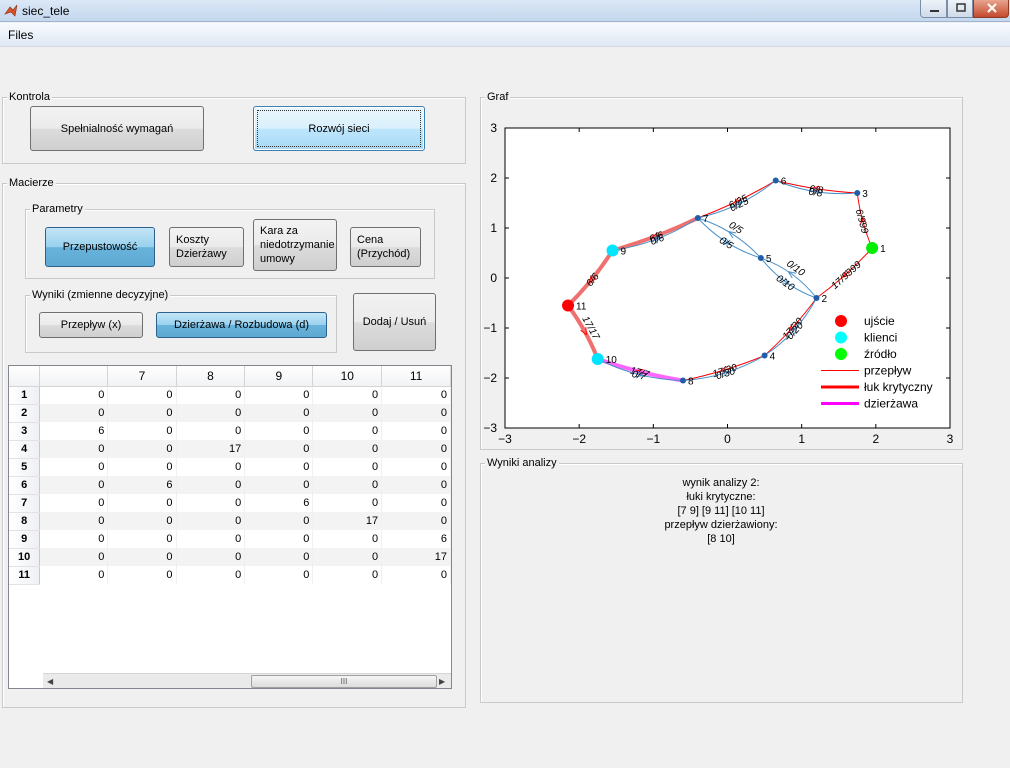 The width and height of the screenshot is (1010, 768). Describe the element at coordinates (991, 9) in the screenshot. I see `close-button` at that location.